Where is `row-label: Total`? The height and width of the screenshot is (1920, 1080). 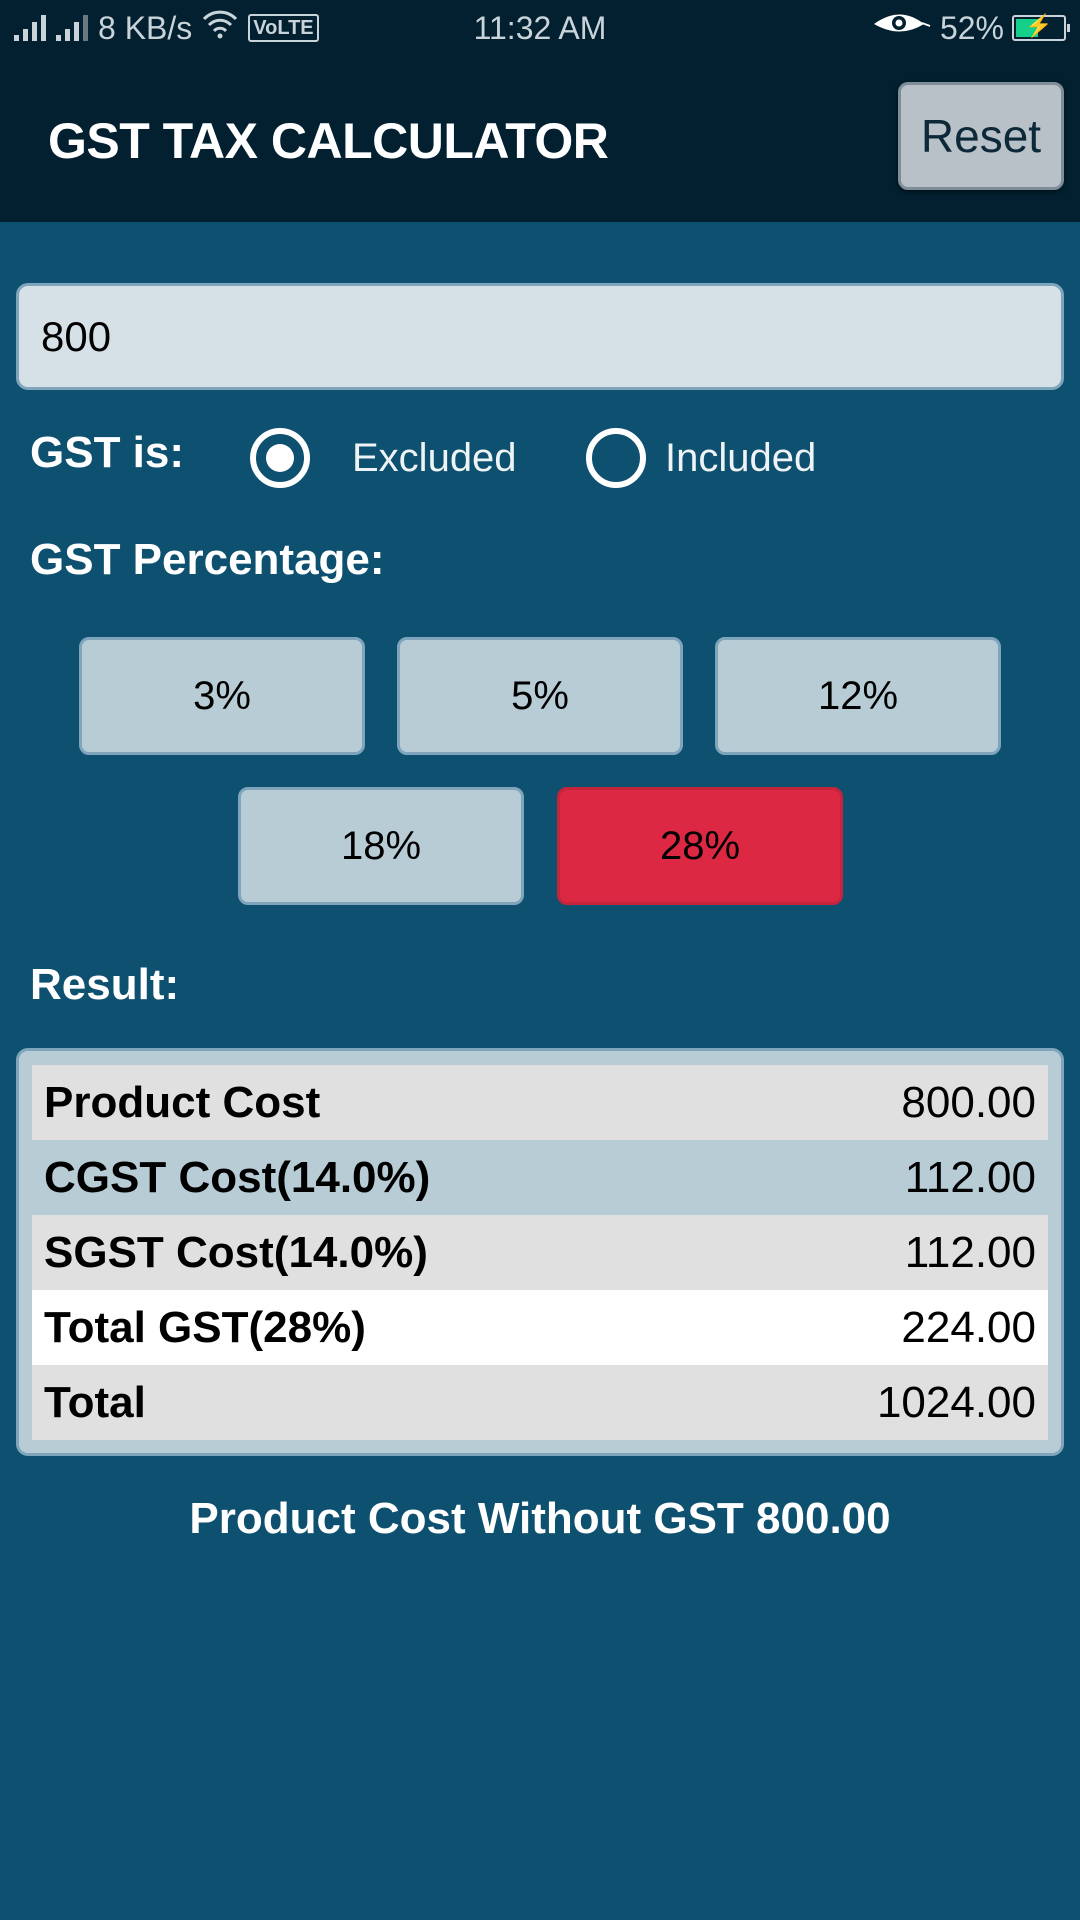 row-label: Total is located at coordinates (95, 1402).